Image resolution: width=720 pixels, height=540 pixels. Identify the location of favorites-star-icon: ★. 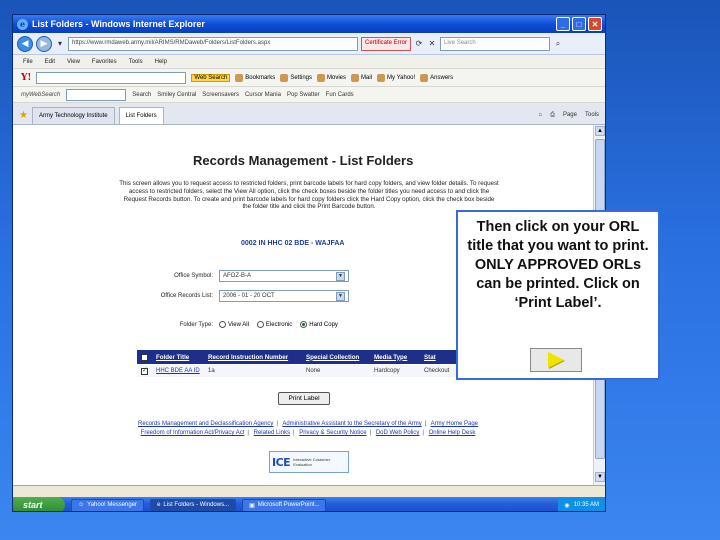
(23, 117).